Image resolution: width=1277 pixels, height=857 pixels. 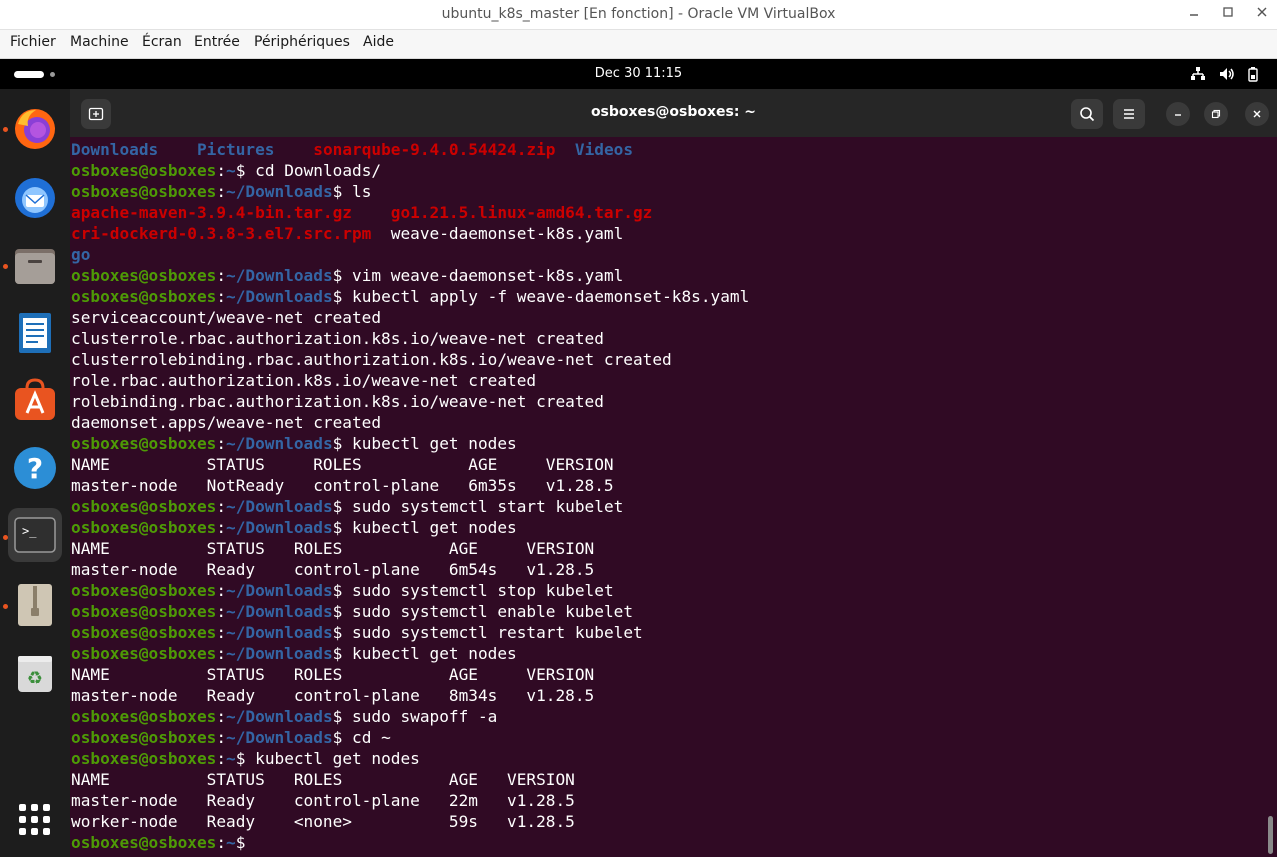 I want to click on network-icon, so click(x=1198, y=76).